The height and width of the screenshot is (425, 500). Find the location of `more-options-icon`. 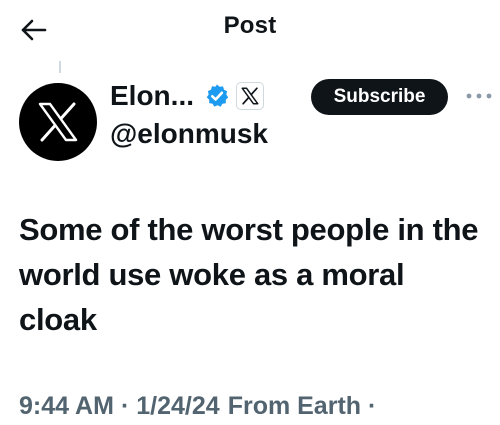

more-options-icon is located at coordinates (479, 96).